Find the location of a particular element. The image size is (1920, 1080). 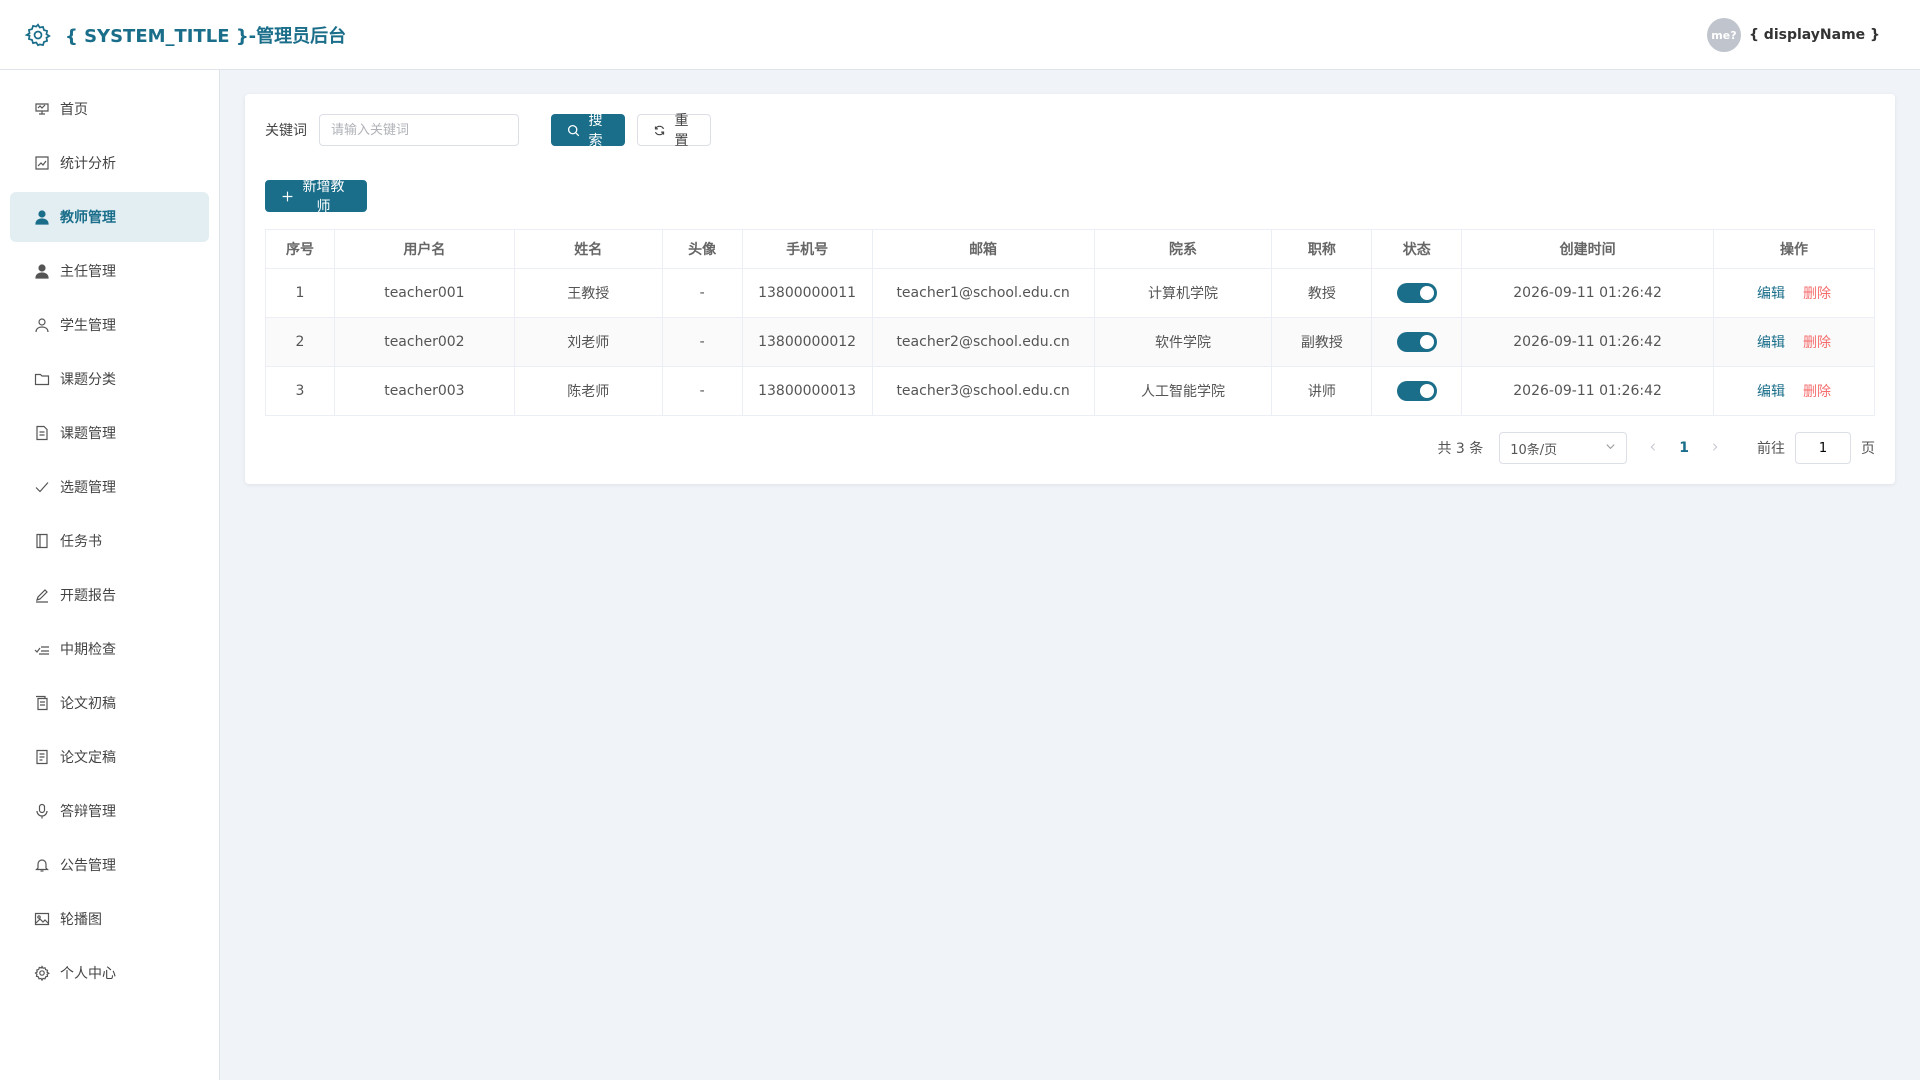

sidebar-item: 统计分析 is located at coordinates (109, 163).